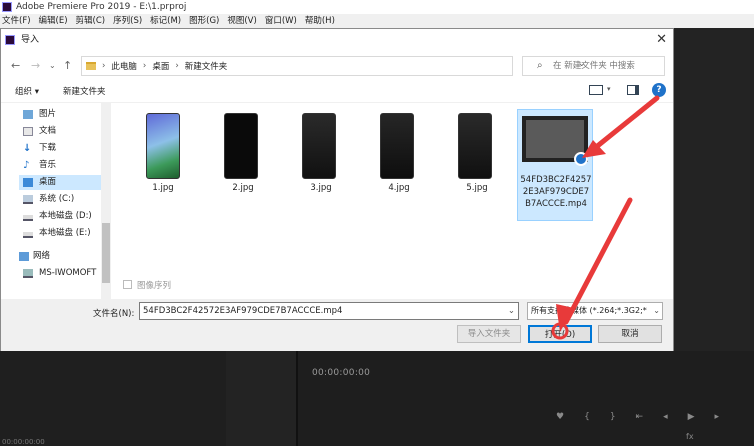  Describe the element at coordinates (63, 199) in the screenshot. I see `sidebar-item-system-c: 系统 (C:)` at that location.